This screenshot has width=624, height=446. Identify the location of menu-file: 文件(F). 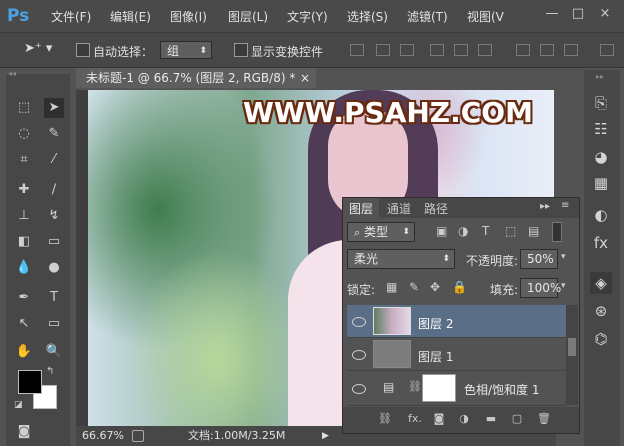
(71, 16).